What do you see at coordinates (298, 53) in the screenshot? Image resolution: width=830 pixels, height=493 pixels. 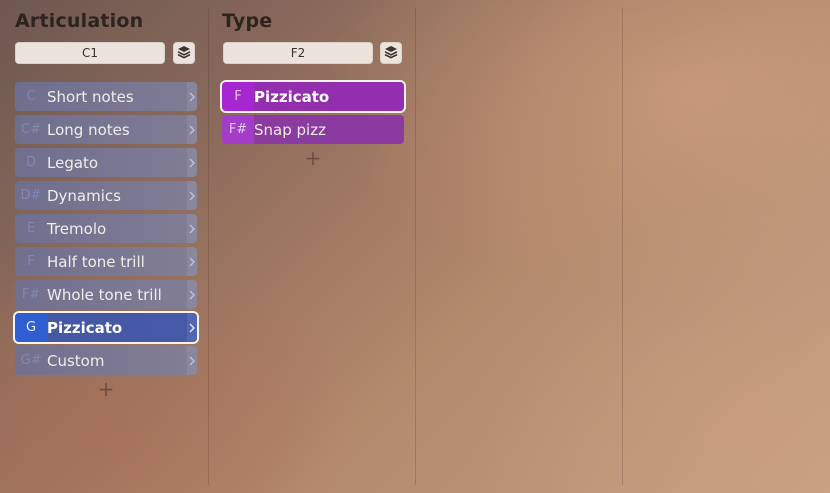 I see `type-key-field: F2` at bounding box center [298, 53].